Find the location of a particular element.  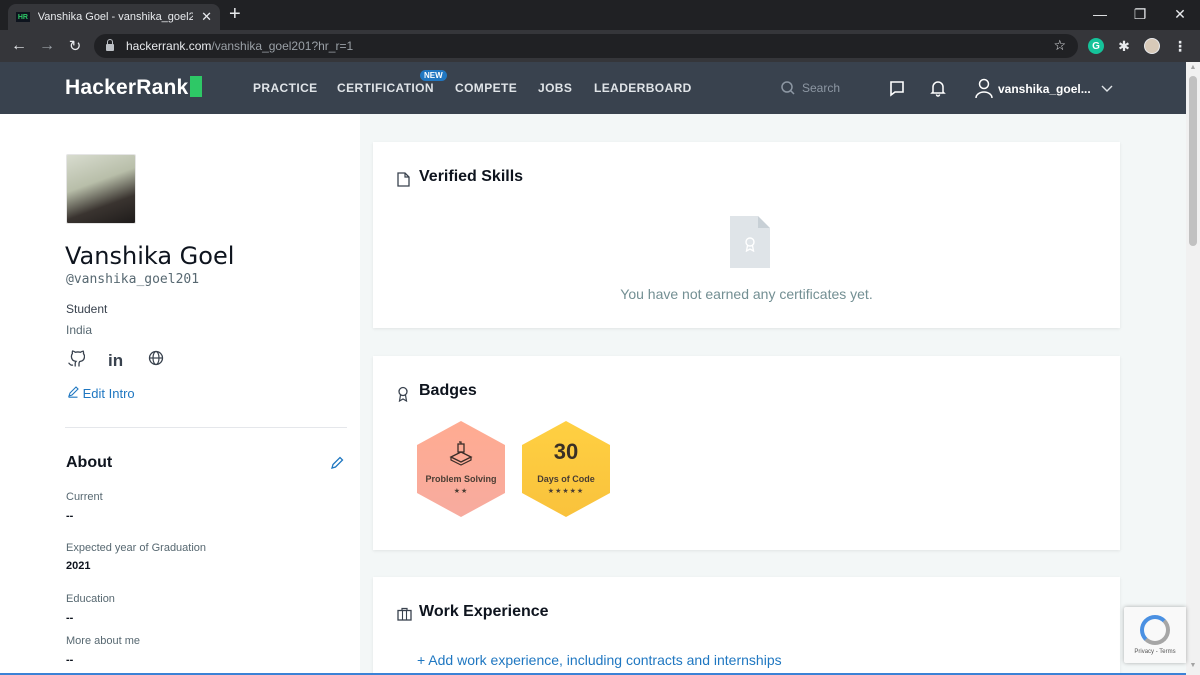

about-title: About is located at coordinates (89, 462).